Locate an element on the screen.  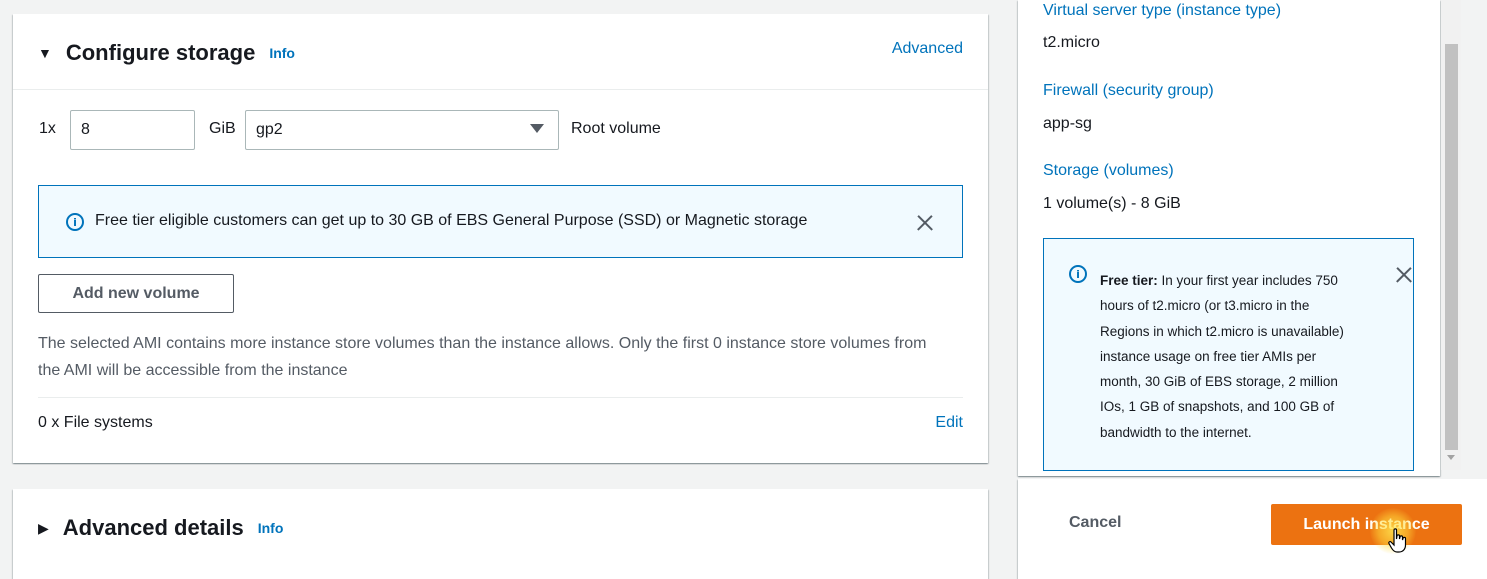
storage-summary-label: Storage (volumes) is located at coordinates (1108, 170).